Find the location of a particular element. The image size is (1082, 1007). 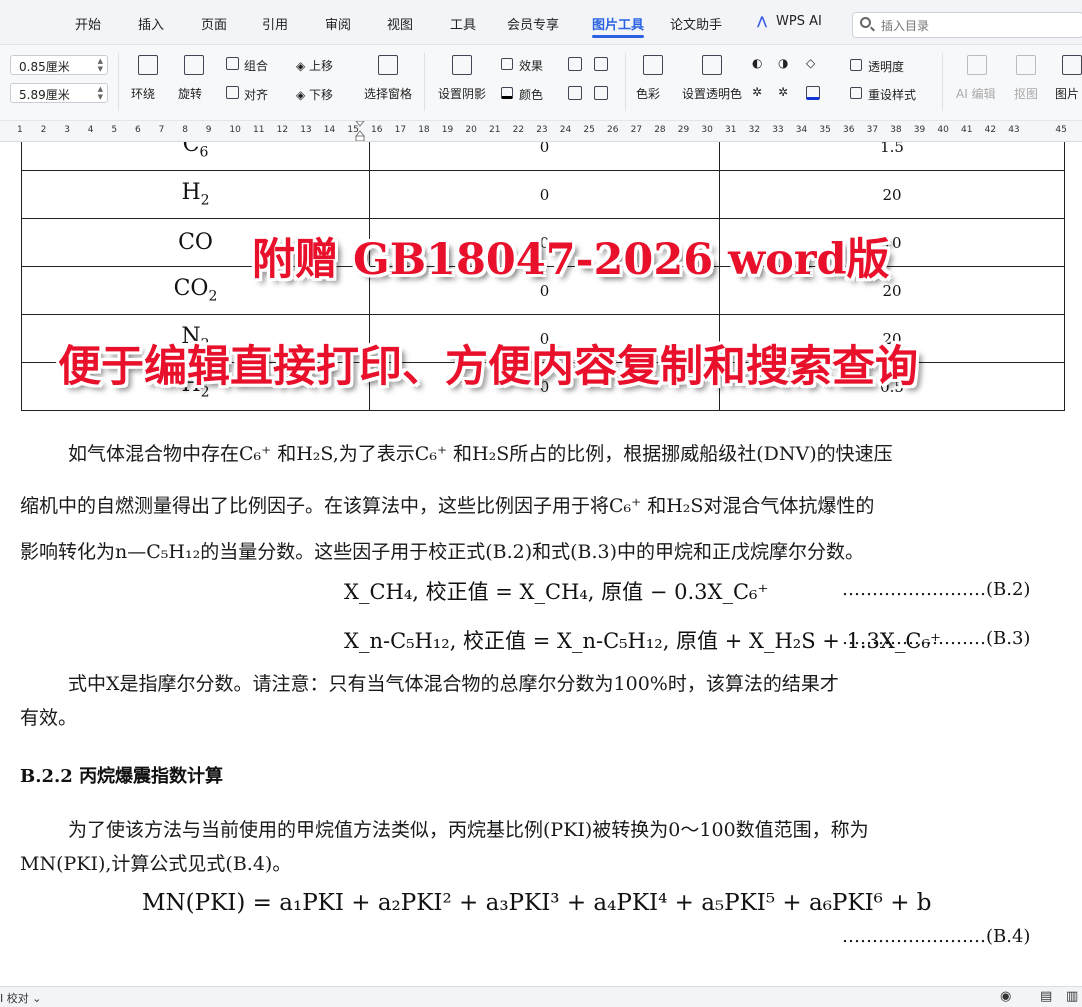

align-button: 对齐 is located at coordinates (256, 94).